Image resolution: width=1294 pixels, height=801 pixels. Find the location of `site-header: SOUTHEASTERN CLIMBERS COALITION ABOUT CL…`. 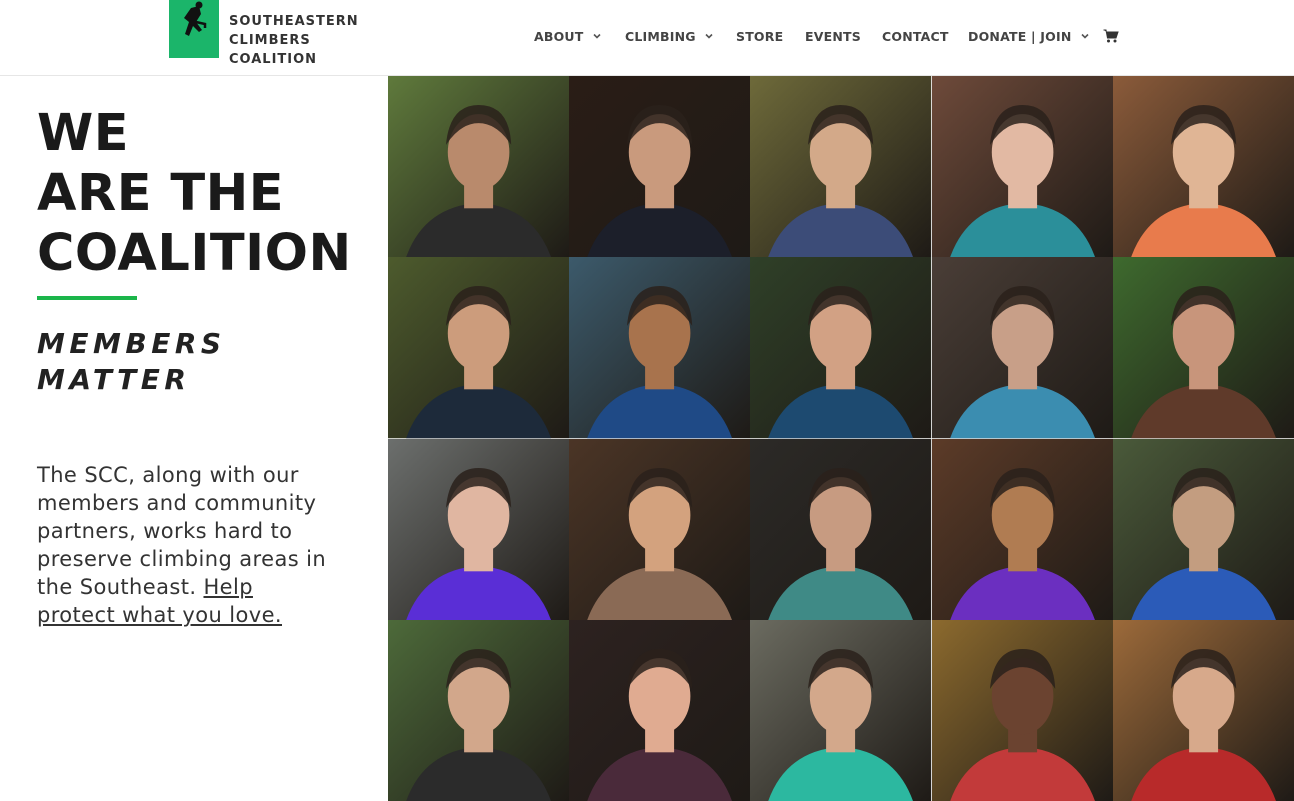

site-header: SOUTHEASTERN CLIMBERS COALITION ABOUT CL… is located at coordinates (647, 38).